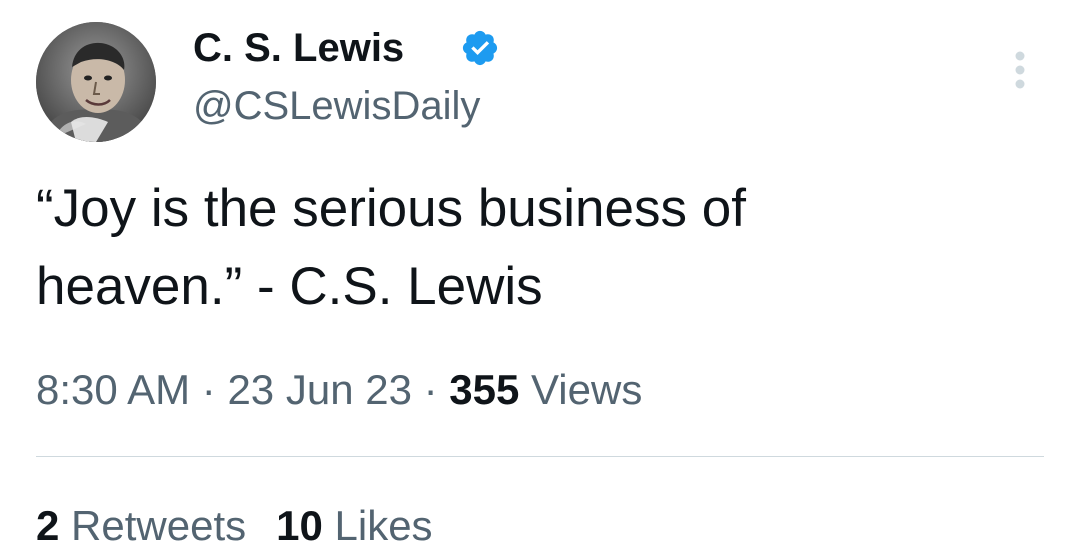  I want to click on more-options-button, so click(1020, 70).